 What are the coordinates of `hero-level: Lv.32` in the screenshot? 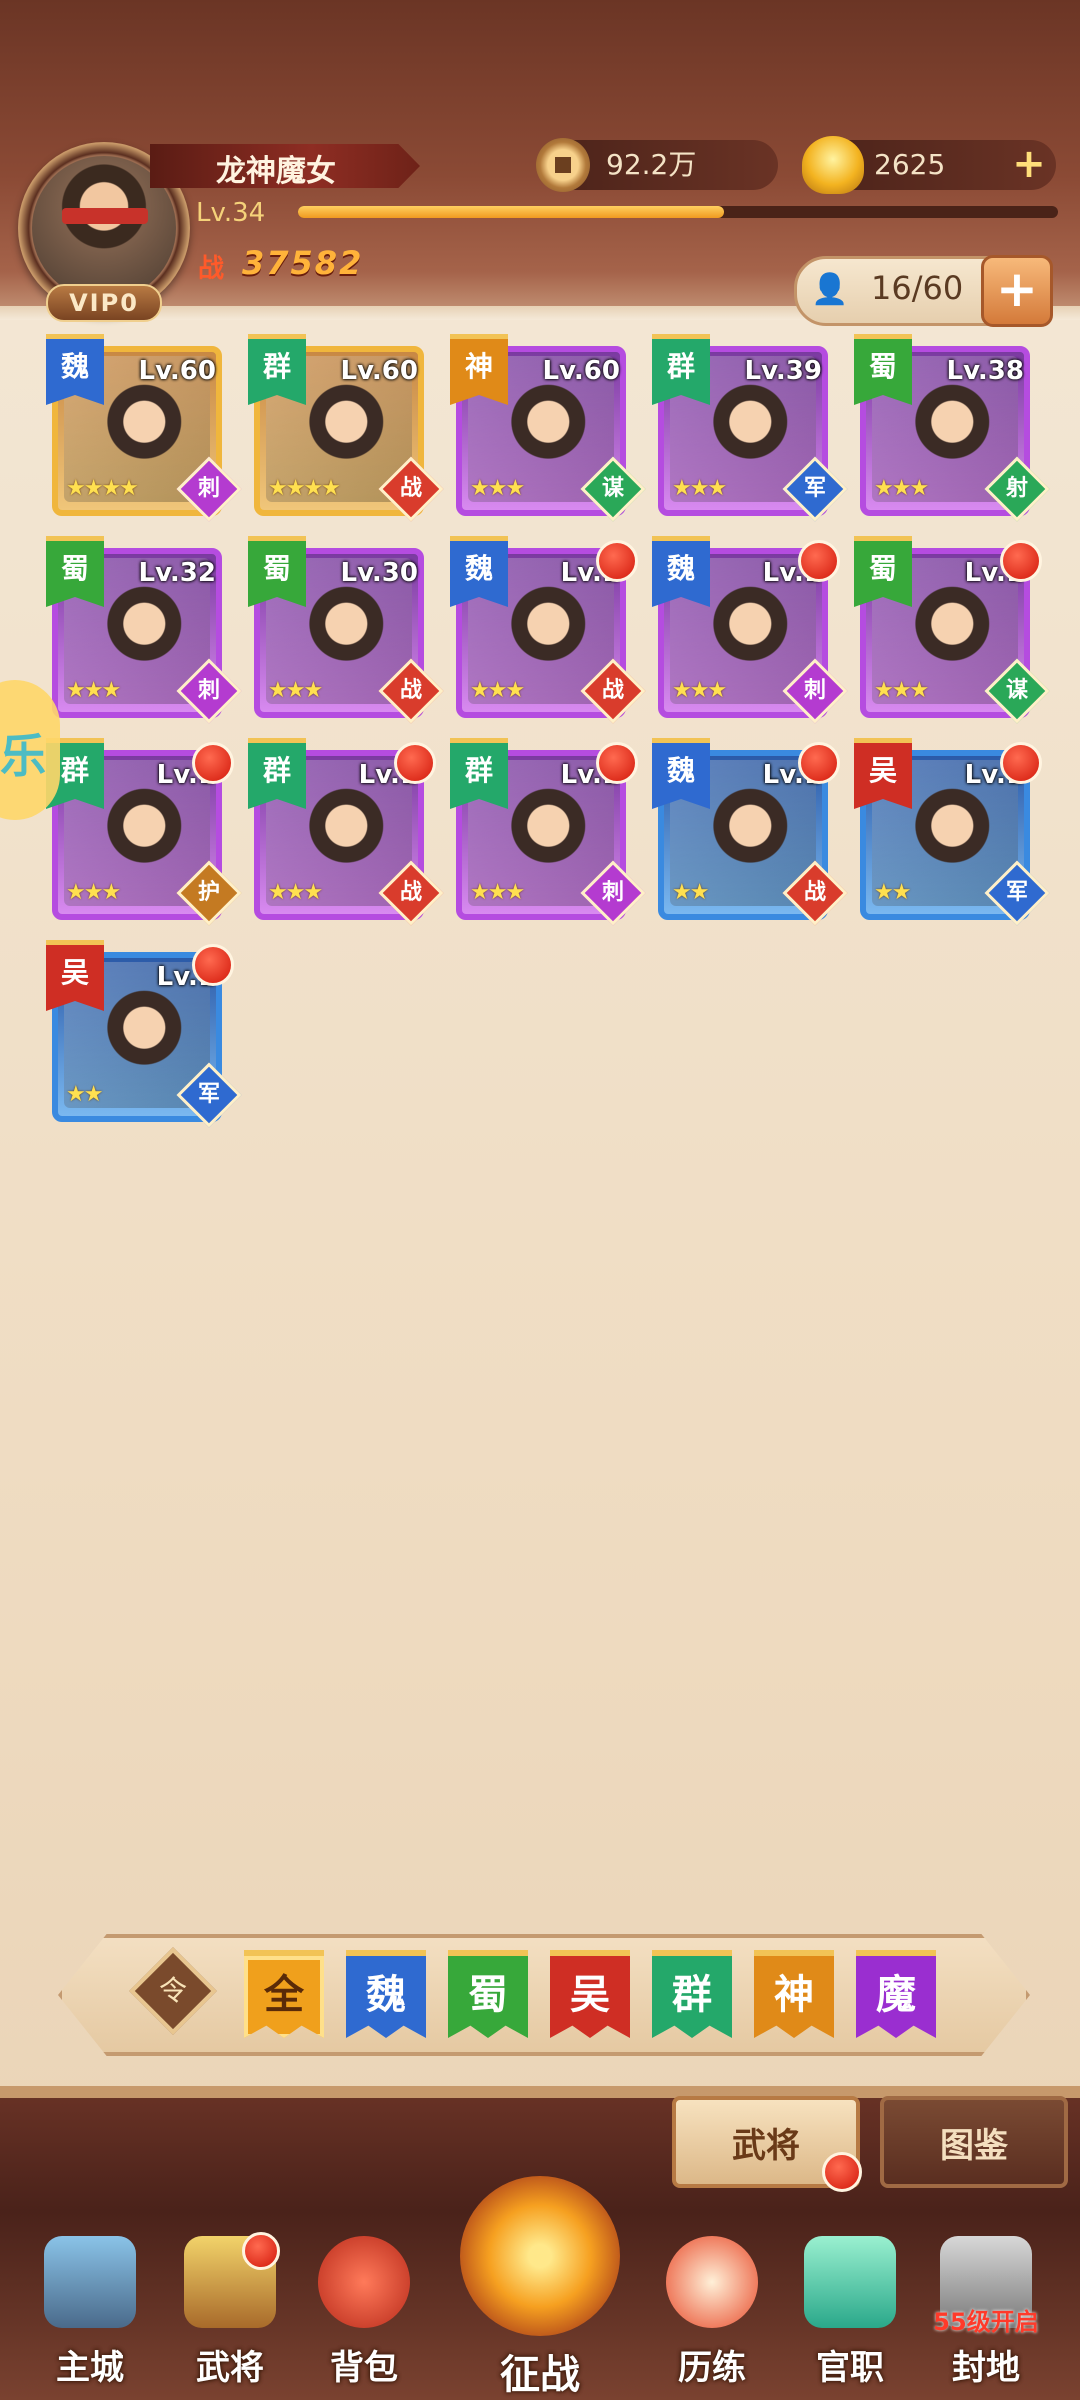 It's located at (177, 573).